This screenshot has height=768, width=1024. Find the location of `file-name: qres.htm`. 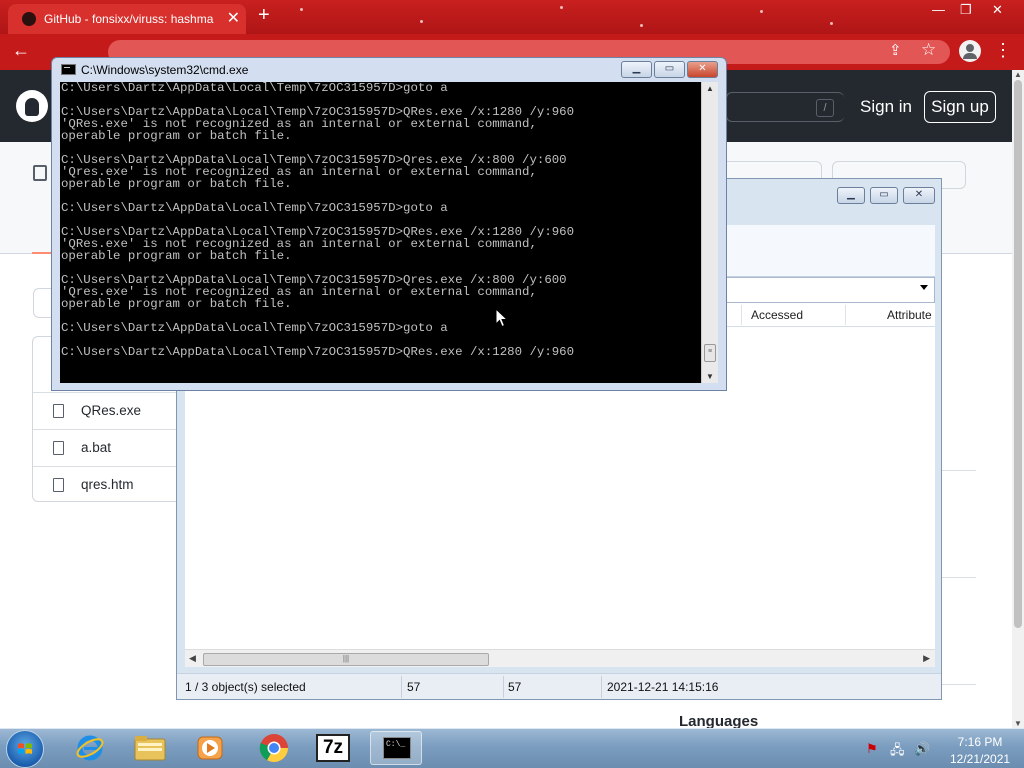

file-name: qres.htm is located at coordinates (107, 484).